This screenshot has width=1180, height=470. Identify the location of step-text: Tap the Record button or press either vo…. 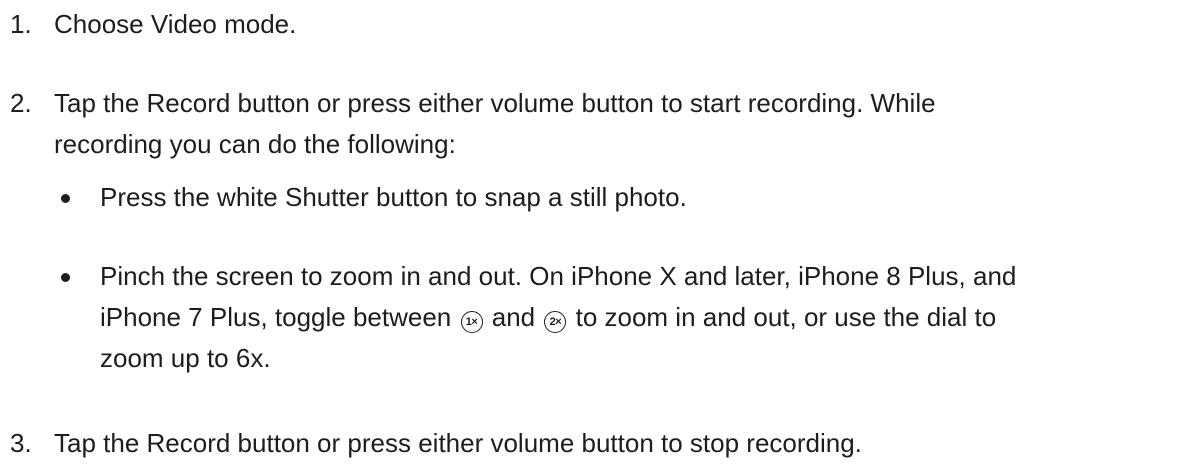
(458, 443).